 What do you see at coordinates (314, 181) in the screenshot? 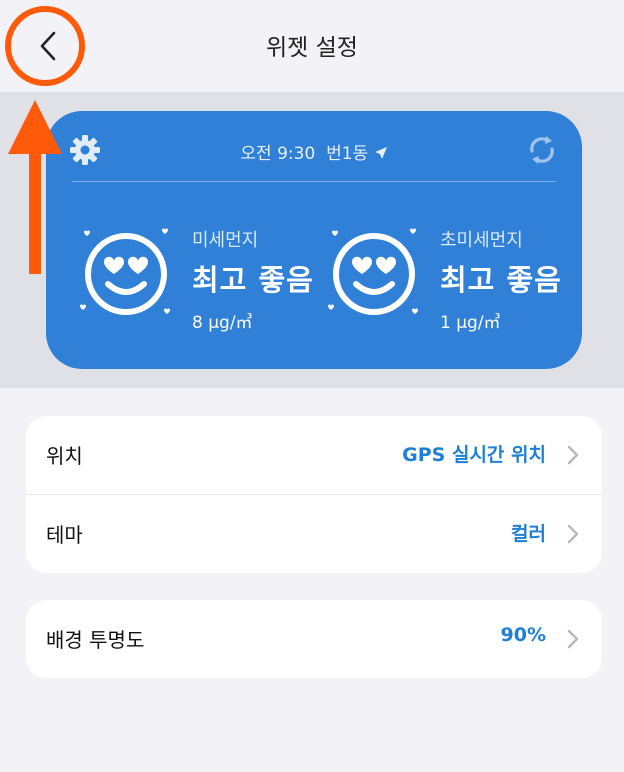
I see `widget-divider` at bounding box center [314, 181].